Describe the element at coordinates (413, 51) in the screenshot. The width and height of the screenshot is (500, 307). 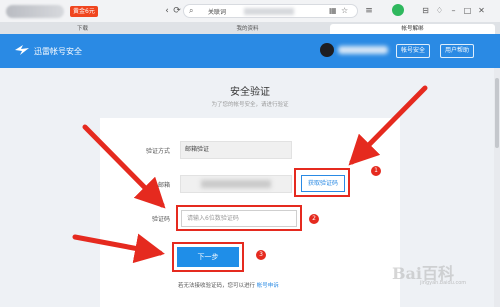
I see `account-security-button: 帐号安全` at that location.